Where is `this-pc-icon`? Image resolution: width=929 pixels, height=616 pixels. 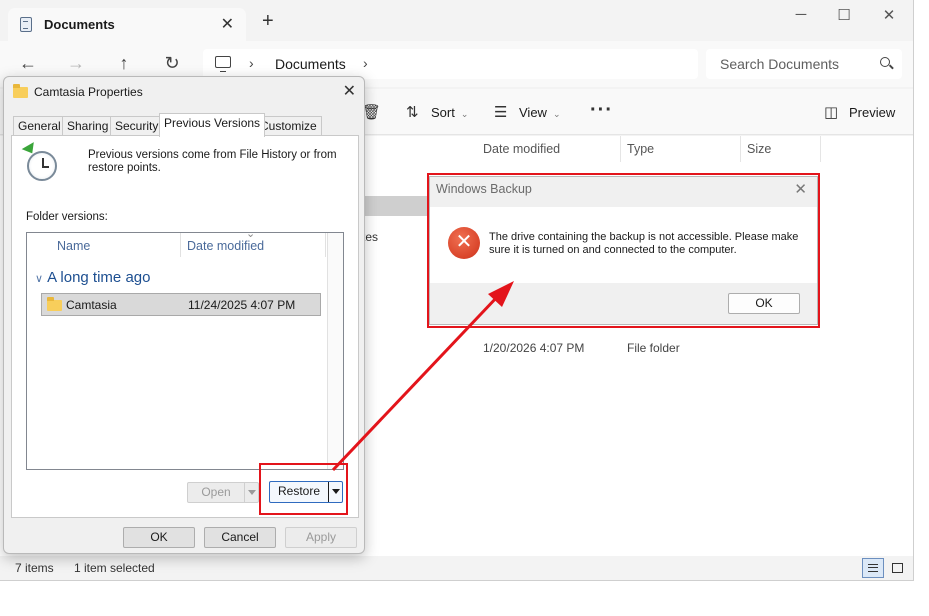 this-pc-icon is located at coordinates (223, 64).